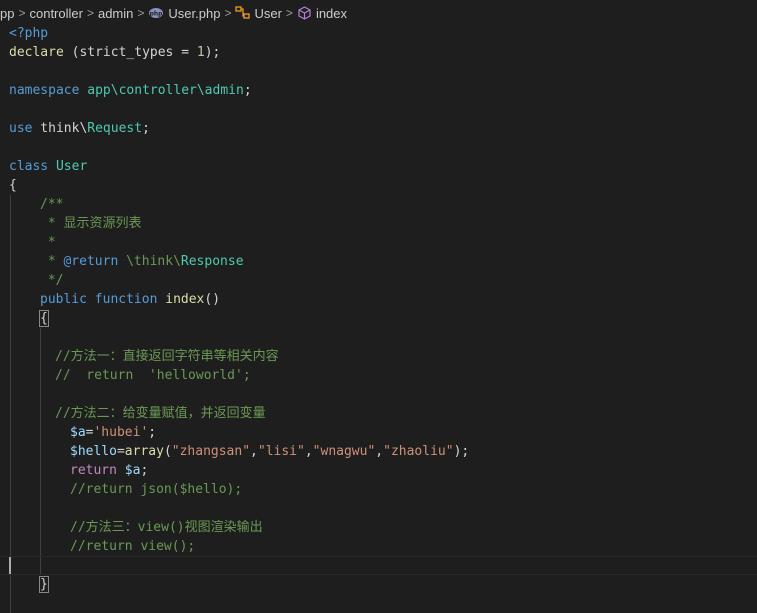  What do you see at coordinates (268, 13) in the screenshot?
I see `breadcrumb-label: User` at bounding box center [268, 13].